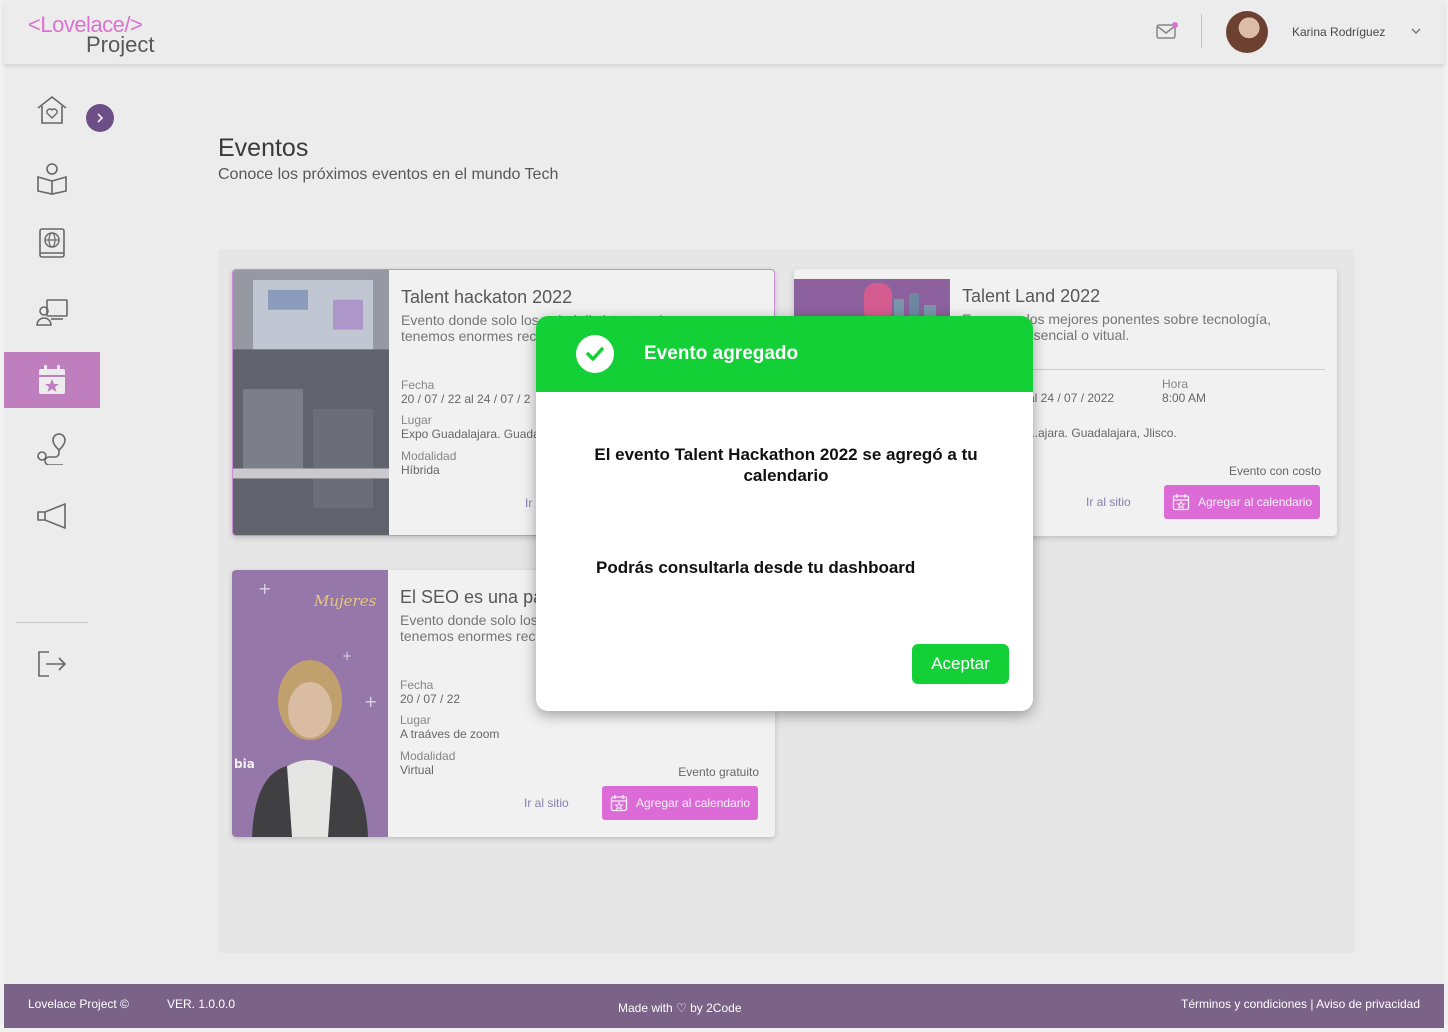 This screenshot has height=1032, width=1448. Describe the element at coordinates (756, 567) in the screenshot. I see `dialog-secondary-message: Podrás consultarla desde tu dashboard` at that location.